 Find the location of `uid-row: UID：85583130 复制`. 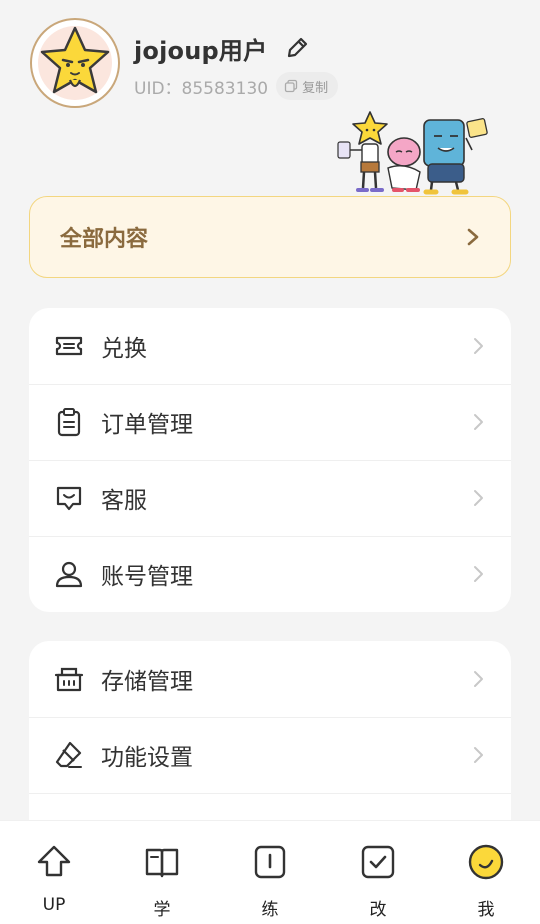

uid-row: UID：85583130 复制 is located at coordinates (236, 86).